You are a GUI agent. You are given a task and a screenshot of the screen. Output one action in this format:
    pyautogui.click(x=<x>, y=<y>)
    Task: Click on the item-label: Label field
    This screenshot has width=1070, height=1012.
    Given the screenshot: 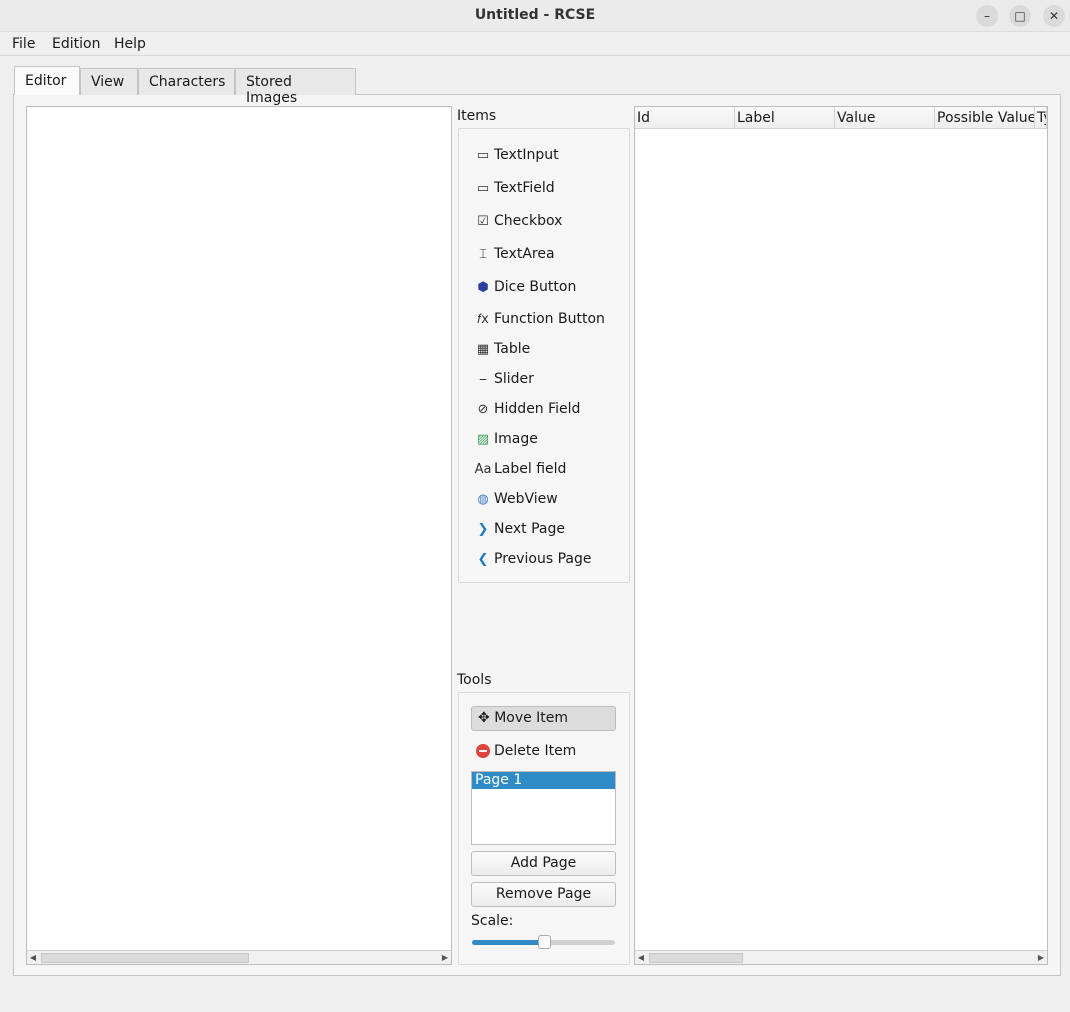 What is the action you would take?
    pyautogui.click(x=530, y=469)
    